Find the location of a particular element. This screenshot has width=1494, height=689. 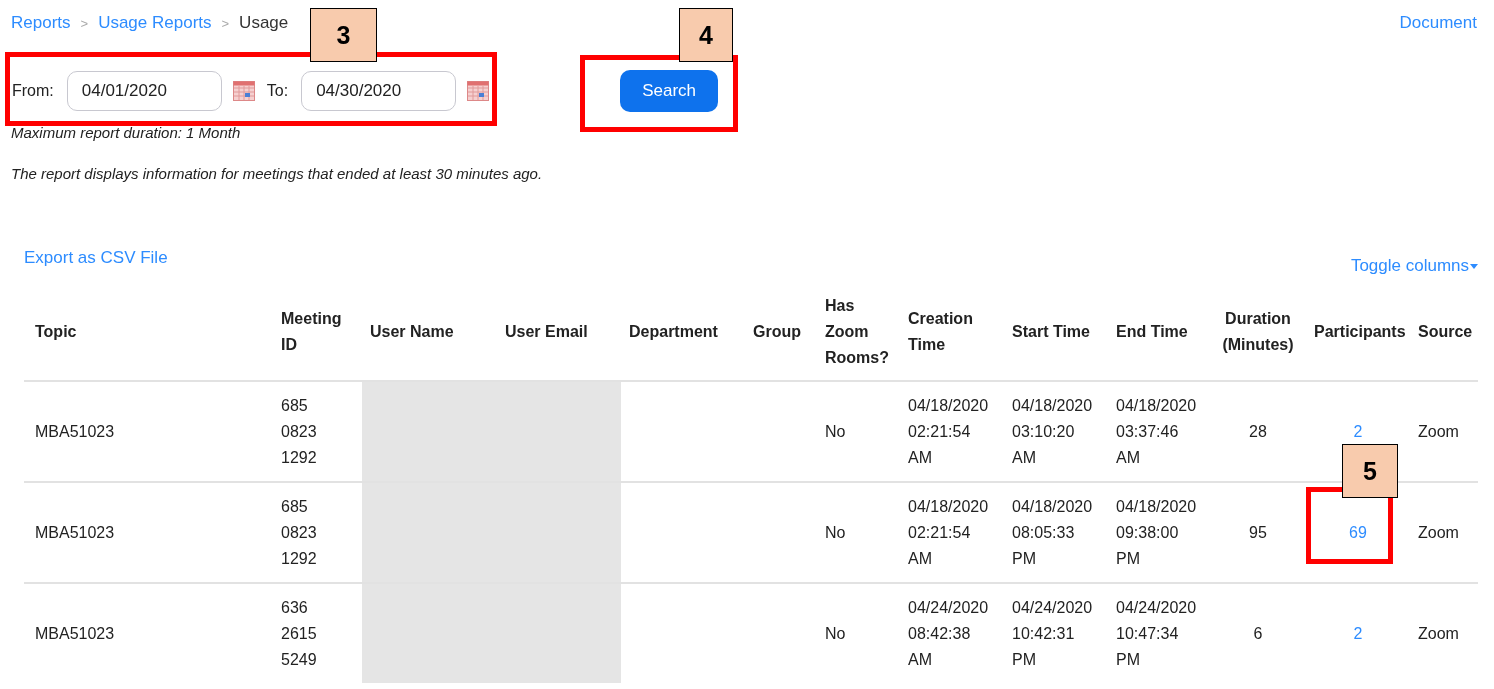

export-csv-link: Export as CSV File is located at coordinates (96, 262).